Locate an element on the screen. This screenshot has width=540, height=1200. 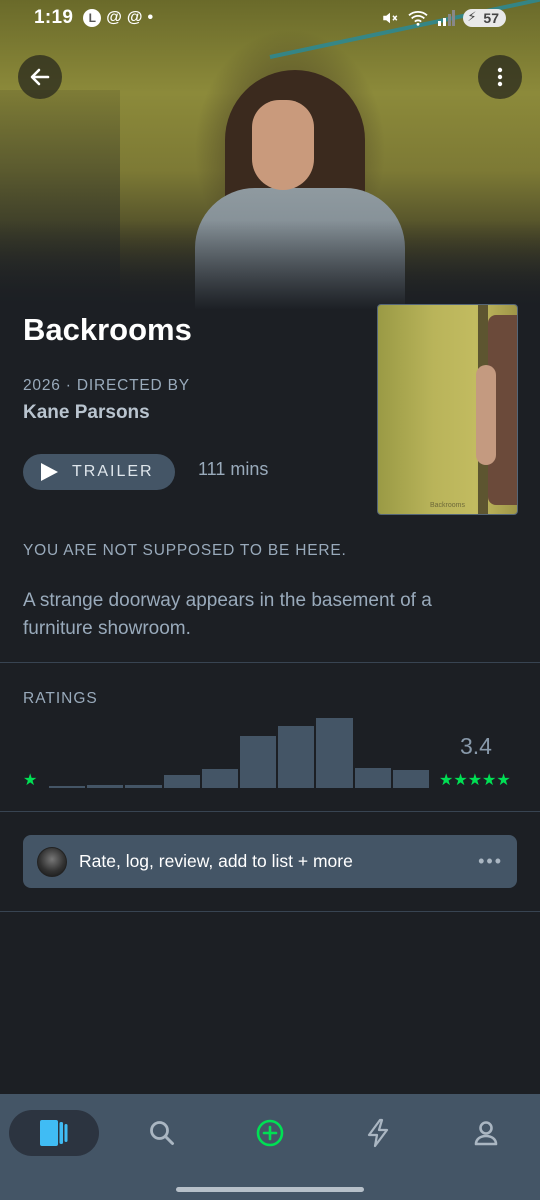
arrow-left-icon is located at coordinates (40, 77).